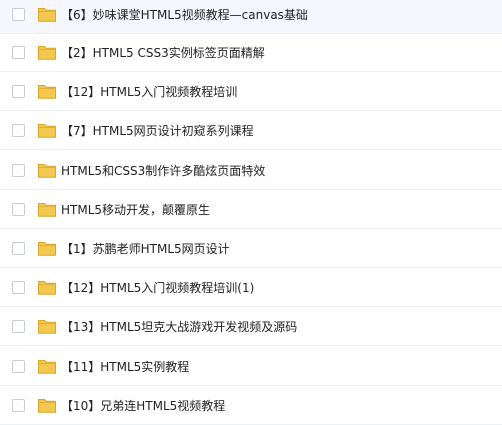 The height and width of the screenshot is (425, 502). What do you see at coordinates (251, 249) in the screenshot?
I see `folder-row: 【1】苏鹏老师HTML5网页设计` at bounding box center [251, 249].